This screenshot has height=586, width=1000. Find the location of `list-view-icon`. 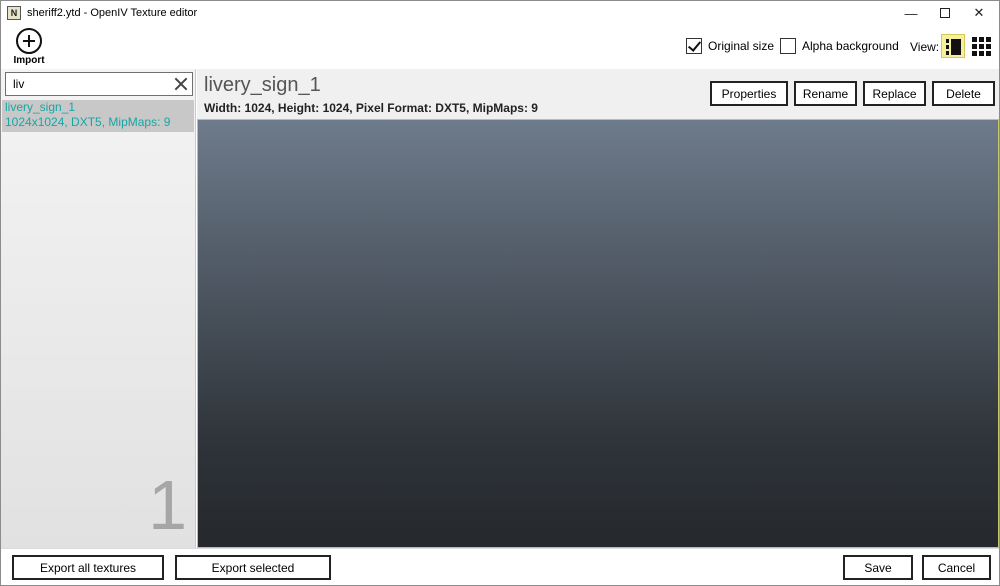

list-view-icon is located at coordinates (947, 41).